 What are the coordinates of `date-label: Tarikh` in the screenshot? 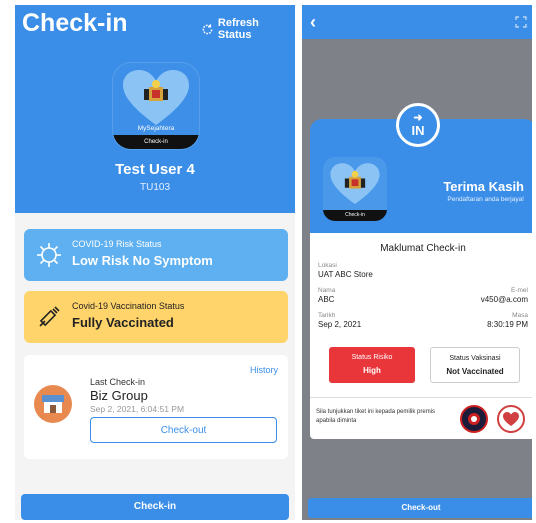 It's located at (327, 315).